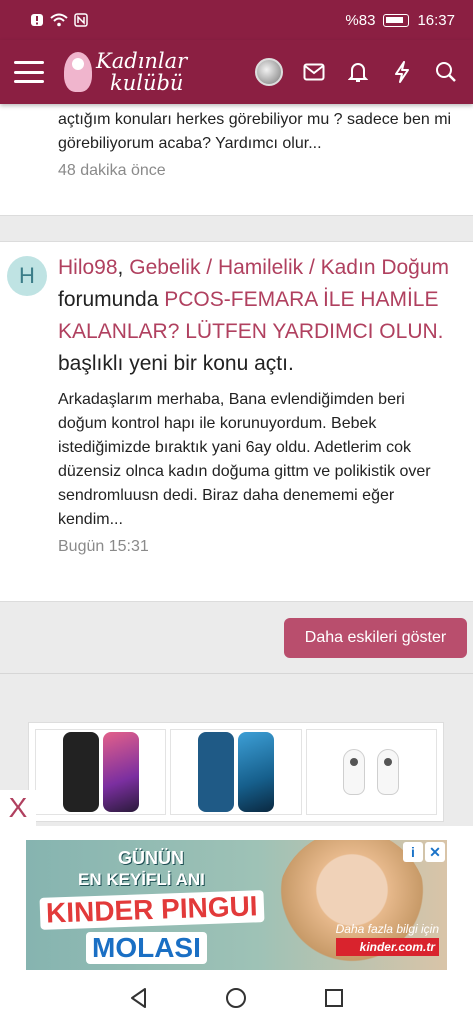  I want to click on status-icons-right: %83 16:37, so click(400, 20).